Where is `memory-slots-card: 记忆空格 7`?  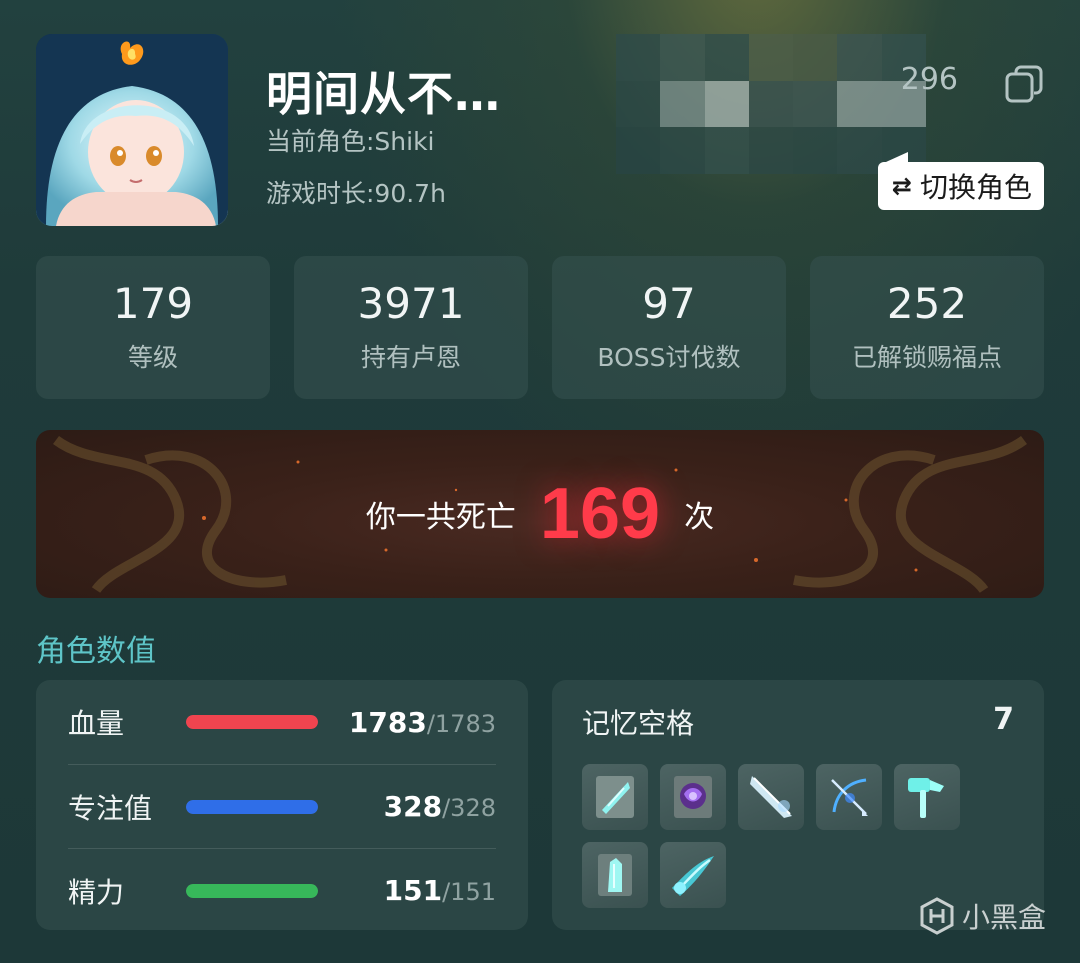
memory-slots-card: 记忆空格 7 is located at coordinates (798, 805).